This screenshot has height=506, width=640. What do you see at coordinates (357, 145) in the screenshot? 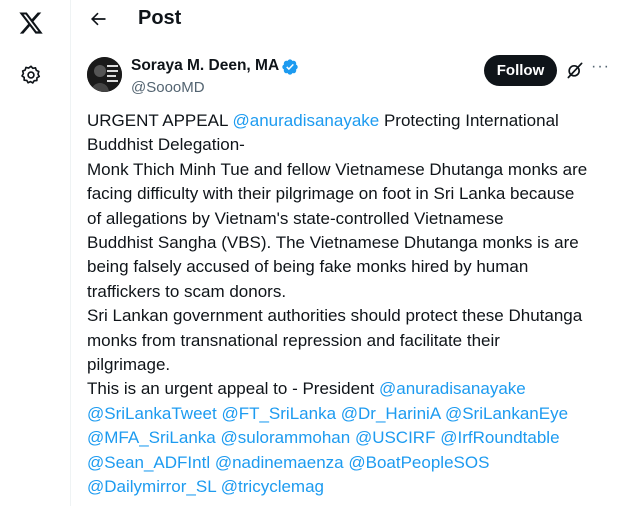
I see `tweet-line: Buddhist Delegation-` at bounding box center [357, 145].